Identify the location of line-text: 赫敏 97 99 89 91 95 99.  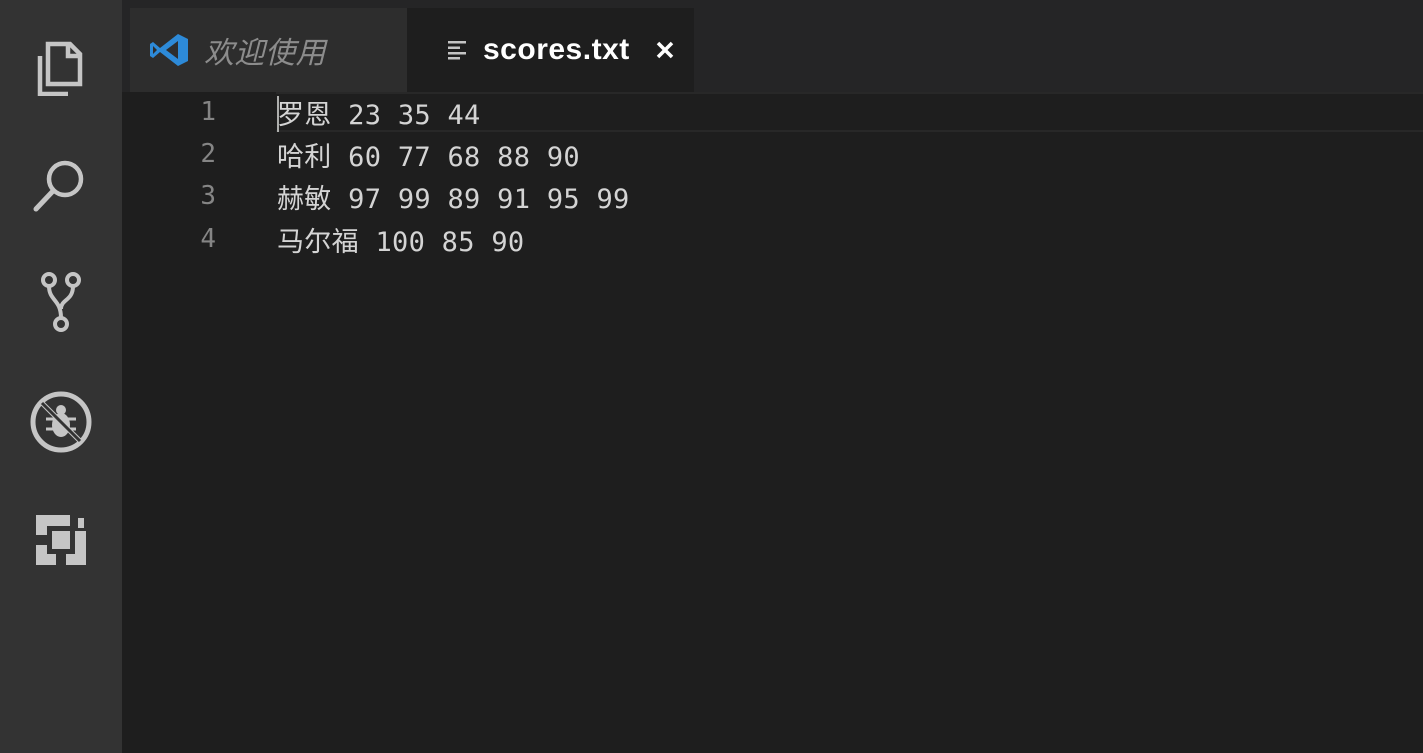
(453, 196).